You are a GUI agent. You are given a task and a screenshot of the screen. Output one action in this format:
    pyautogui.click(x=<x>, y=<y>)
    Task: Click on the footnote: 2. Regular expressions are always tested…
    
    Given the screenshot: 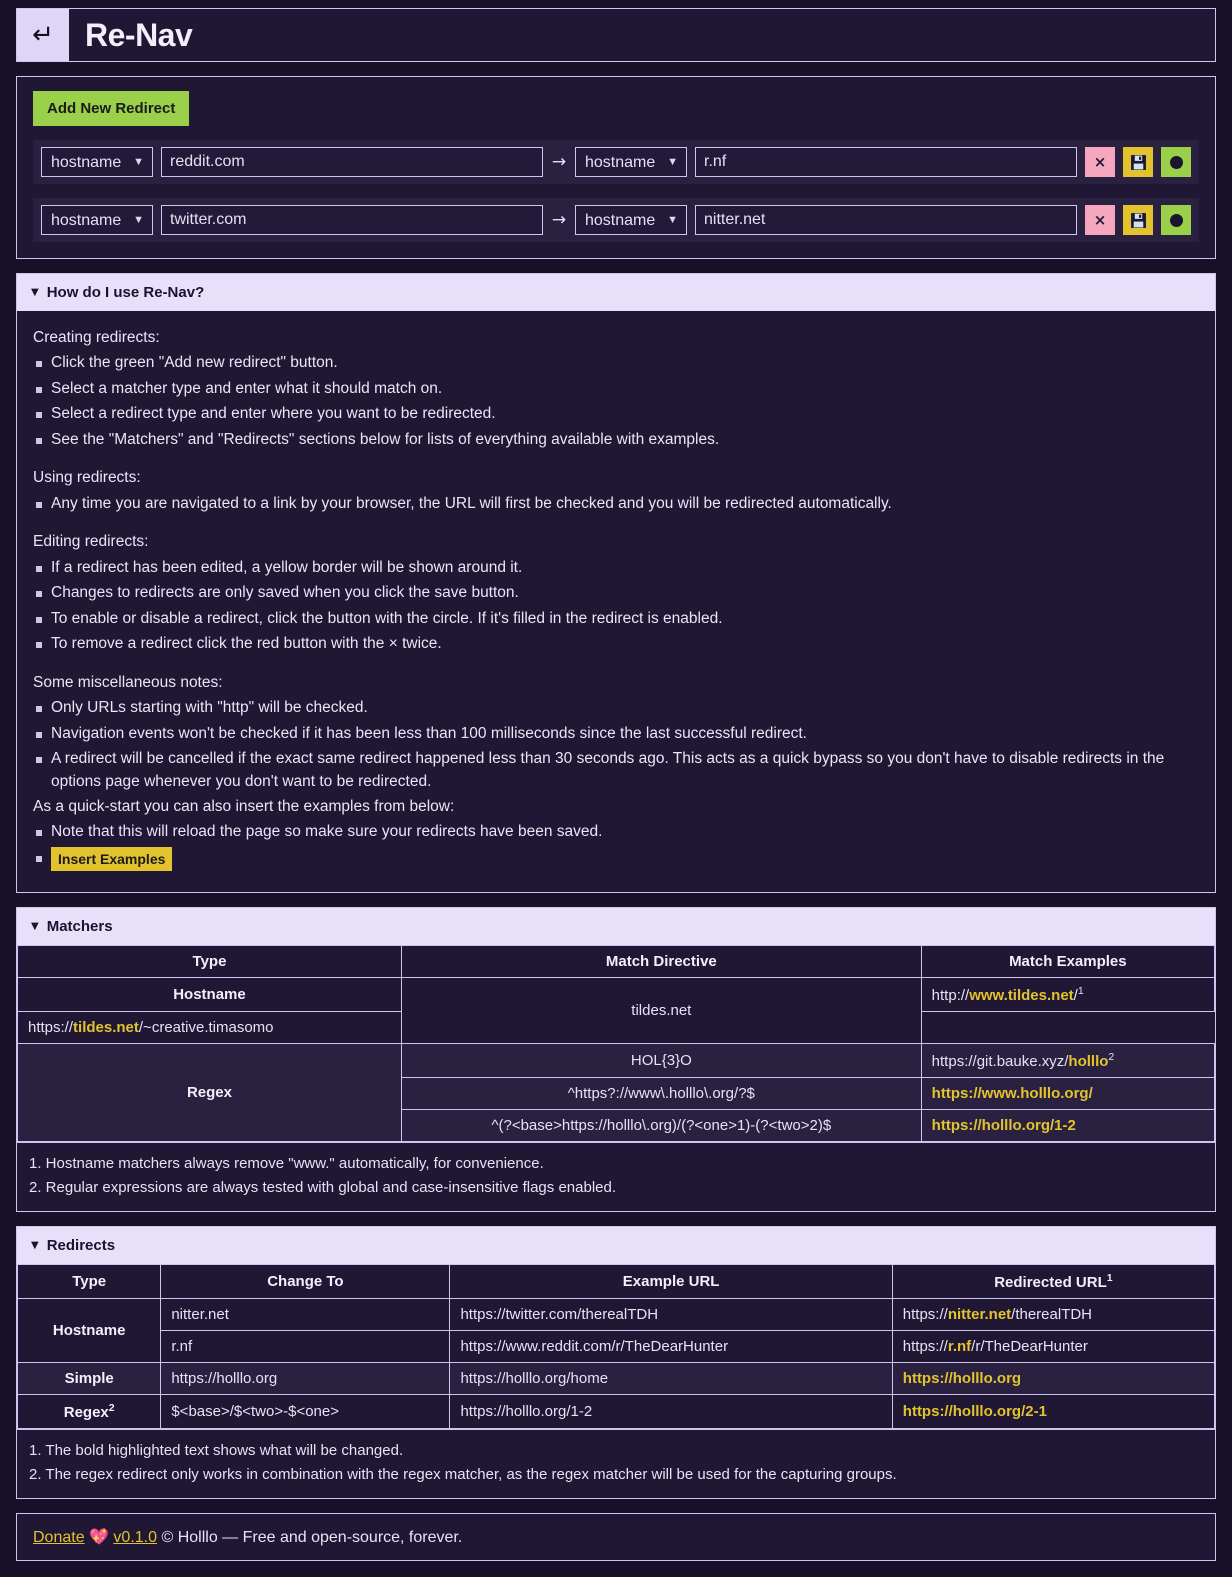 What is the action you would take?
    pyautogui.click(x=322, y=1187)
    